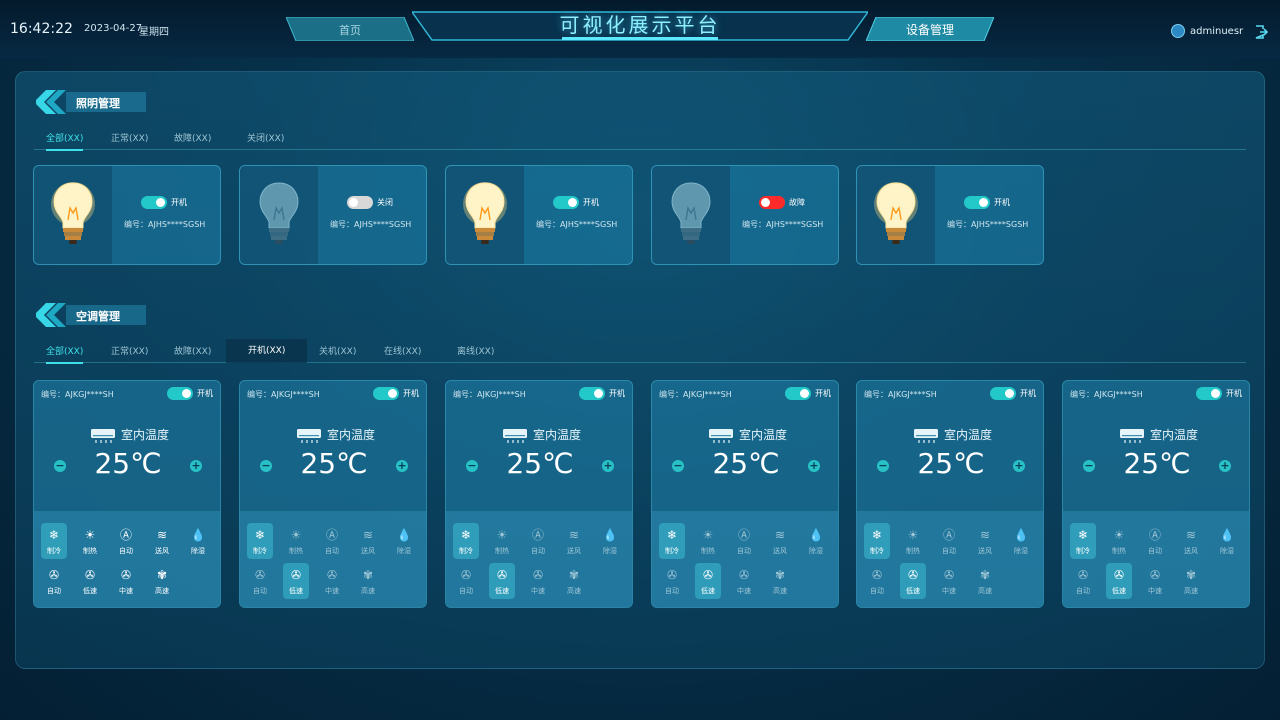  I want to click on tab-ac-all: 全部(XX), so click(65, 354).